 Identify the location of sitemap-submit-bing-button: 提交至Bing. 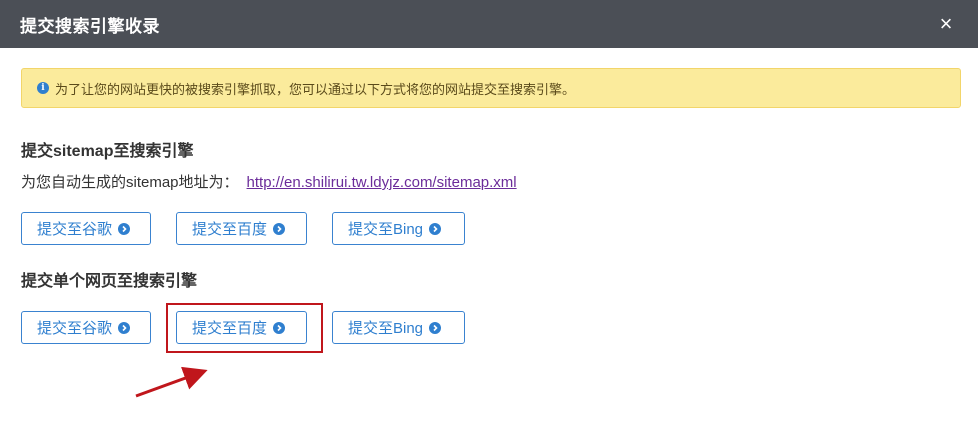
(398, 228).